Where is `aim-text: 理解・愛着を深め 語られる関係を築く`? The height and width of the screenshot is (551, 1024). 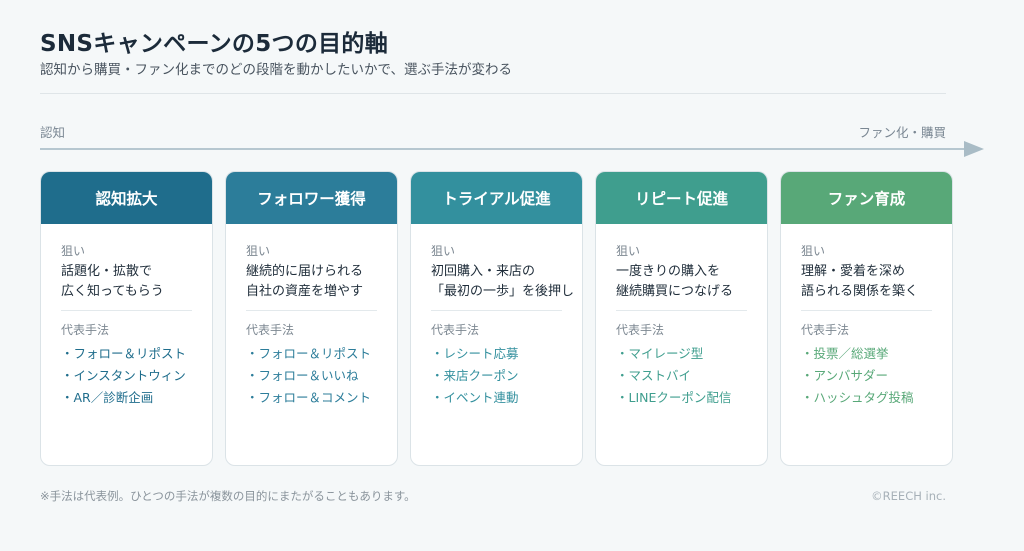 aim-text: 理解・愛着を深め 語られる関係を築く is located at coordinates (866, 282).